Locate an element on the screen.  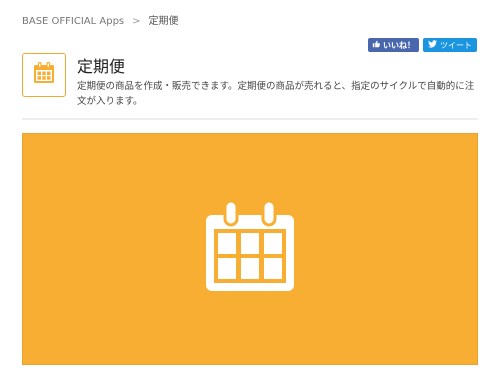
tweet-label: ツイート is located at coordinates (456, 45).